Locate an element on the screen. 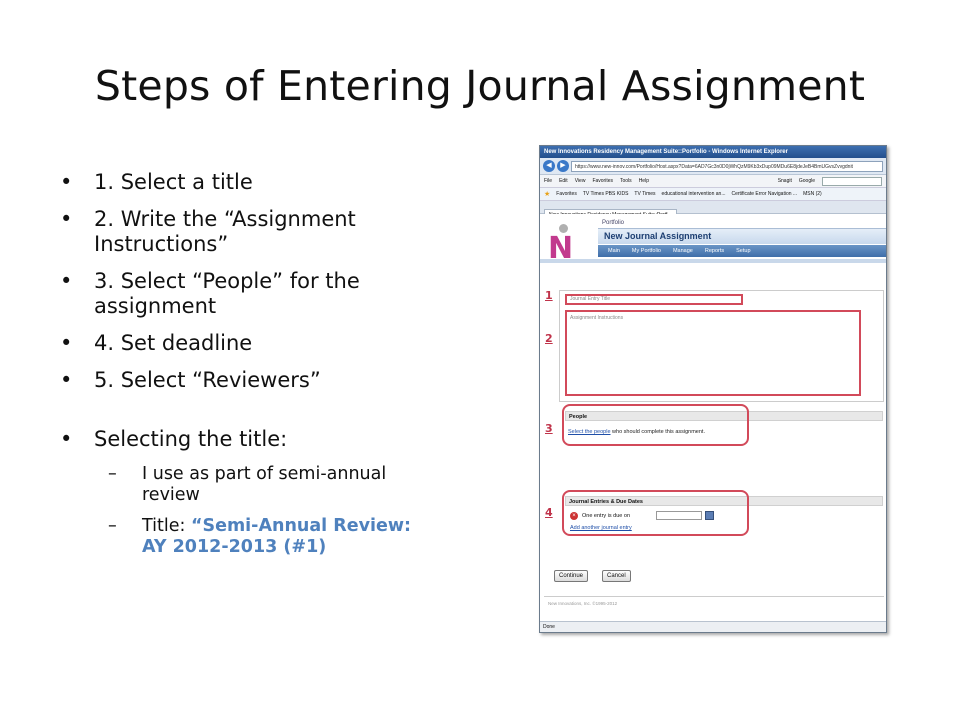 The width and height of the screenshot is (960, 720). continue-button: Continue is located at coordinates (571, 576).